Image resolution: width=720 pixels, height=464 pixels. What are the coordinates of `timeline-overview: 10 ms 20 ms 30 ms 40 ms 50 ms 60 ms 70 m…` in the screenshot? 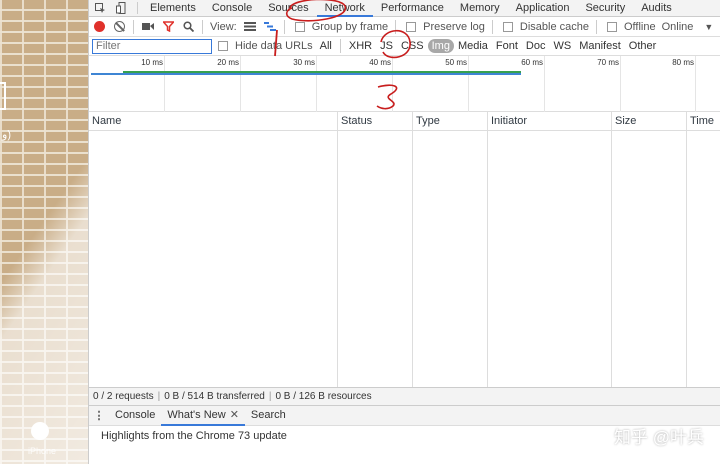 It's located at (404, 84).